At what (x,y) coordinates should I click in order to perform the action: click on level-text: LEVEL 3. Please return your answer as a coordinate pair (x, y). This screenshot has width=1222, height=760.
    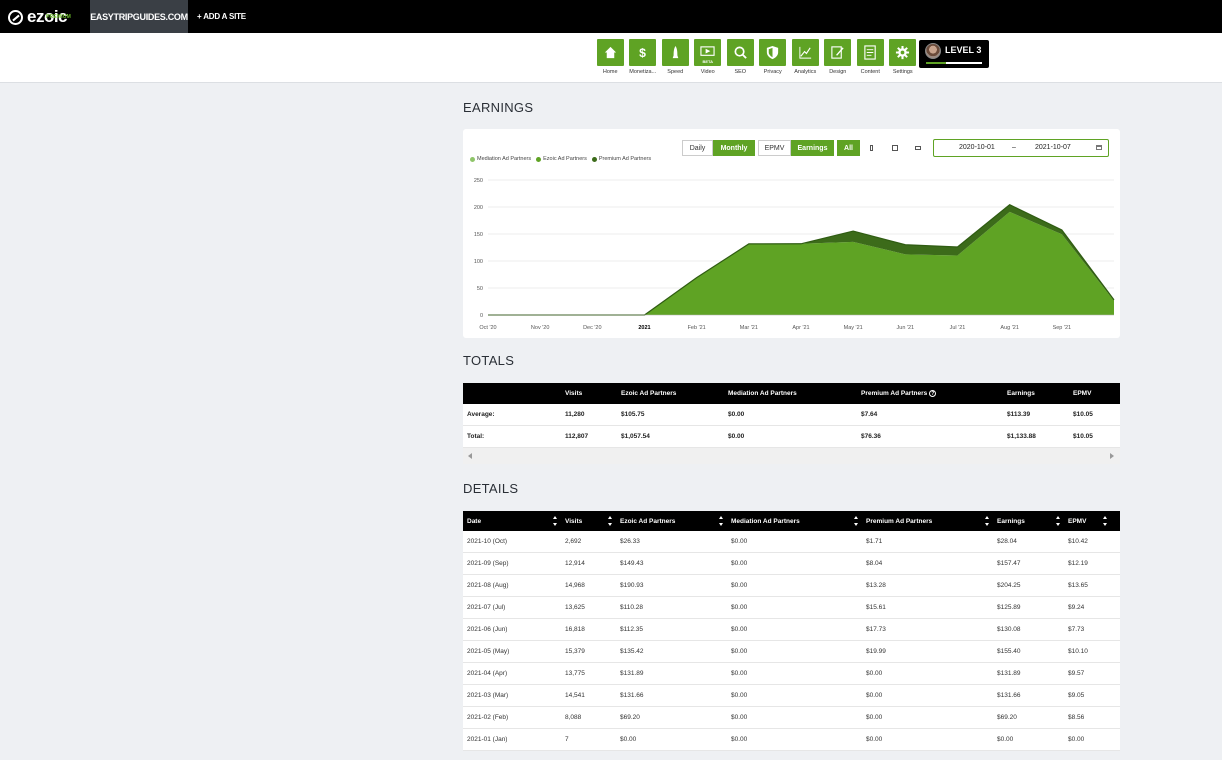
    Looking at the image, I should click on (963, 50).